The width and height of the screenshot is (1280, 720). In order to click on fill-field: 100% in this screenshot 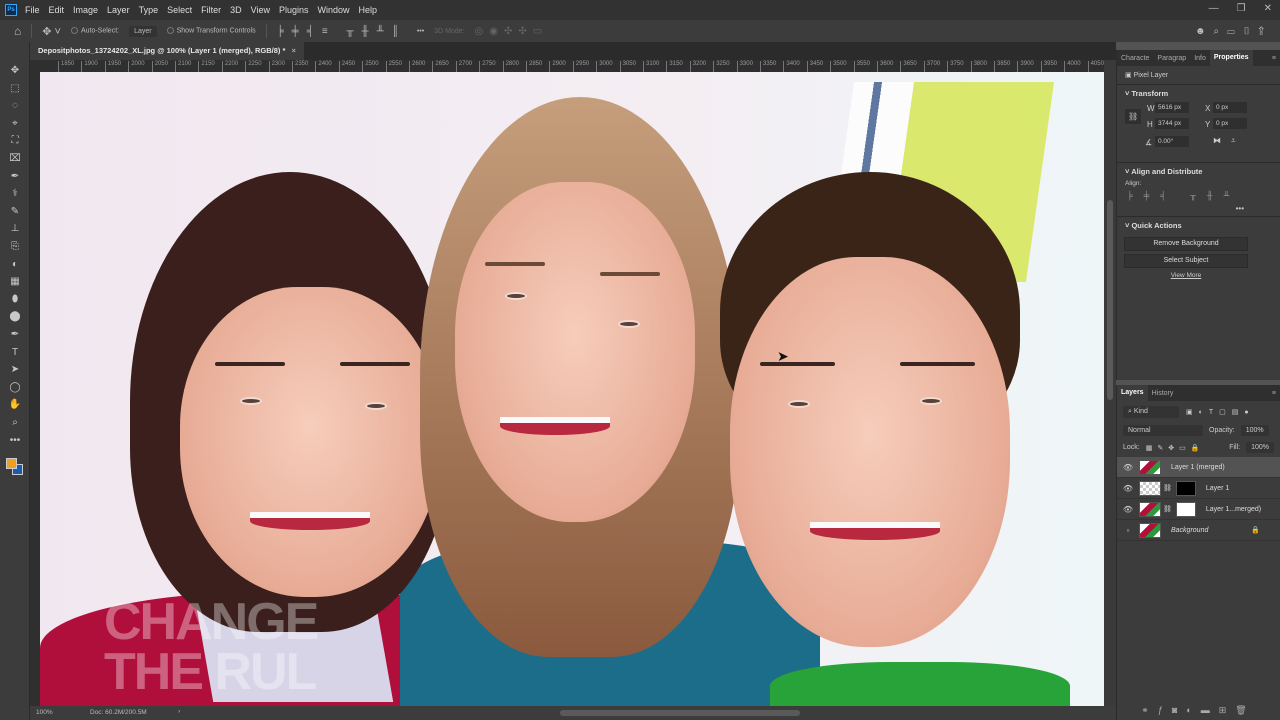, I will do `click(1260, 447)`.